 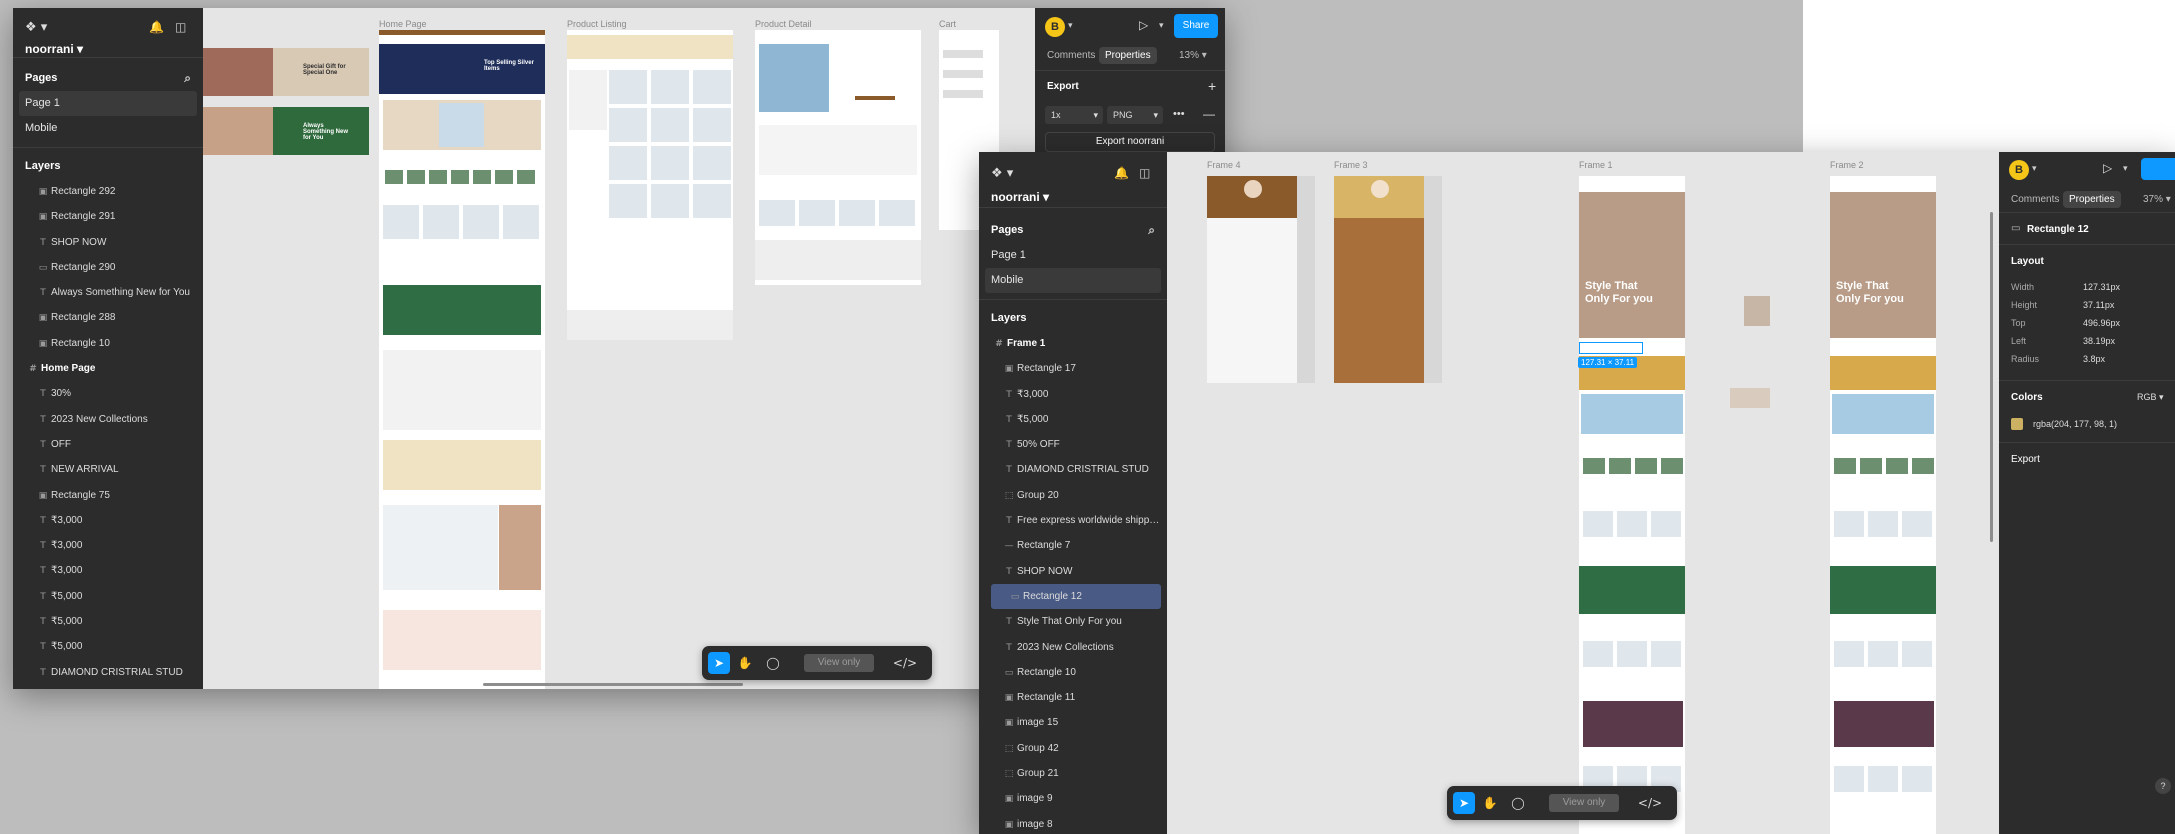 I want to click on layer-item: ▣ image 8, so click(x=1076, y=823).